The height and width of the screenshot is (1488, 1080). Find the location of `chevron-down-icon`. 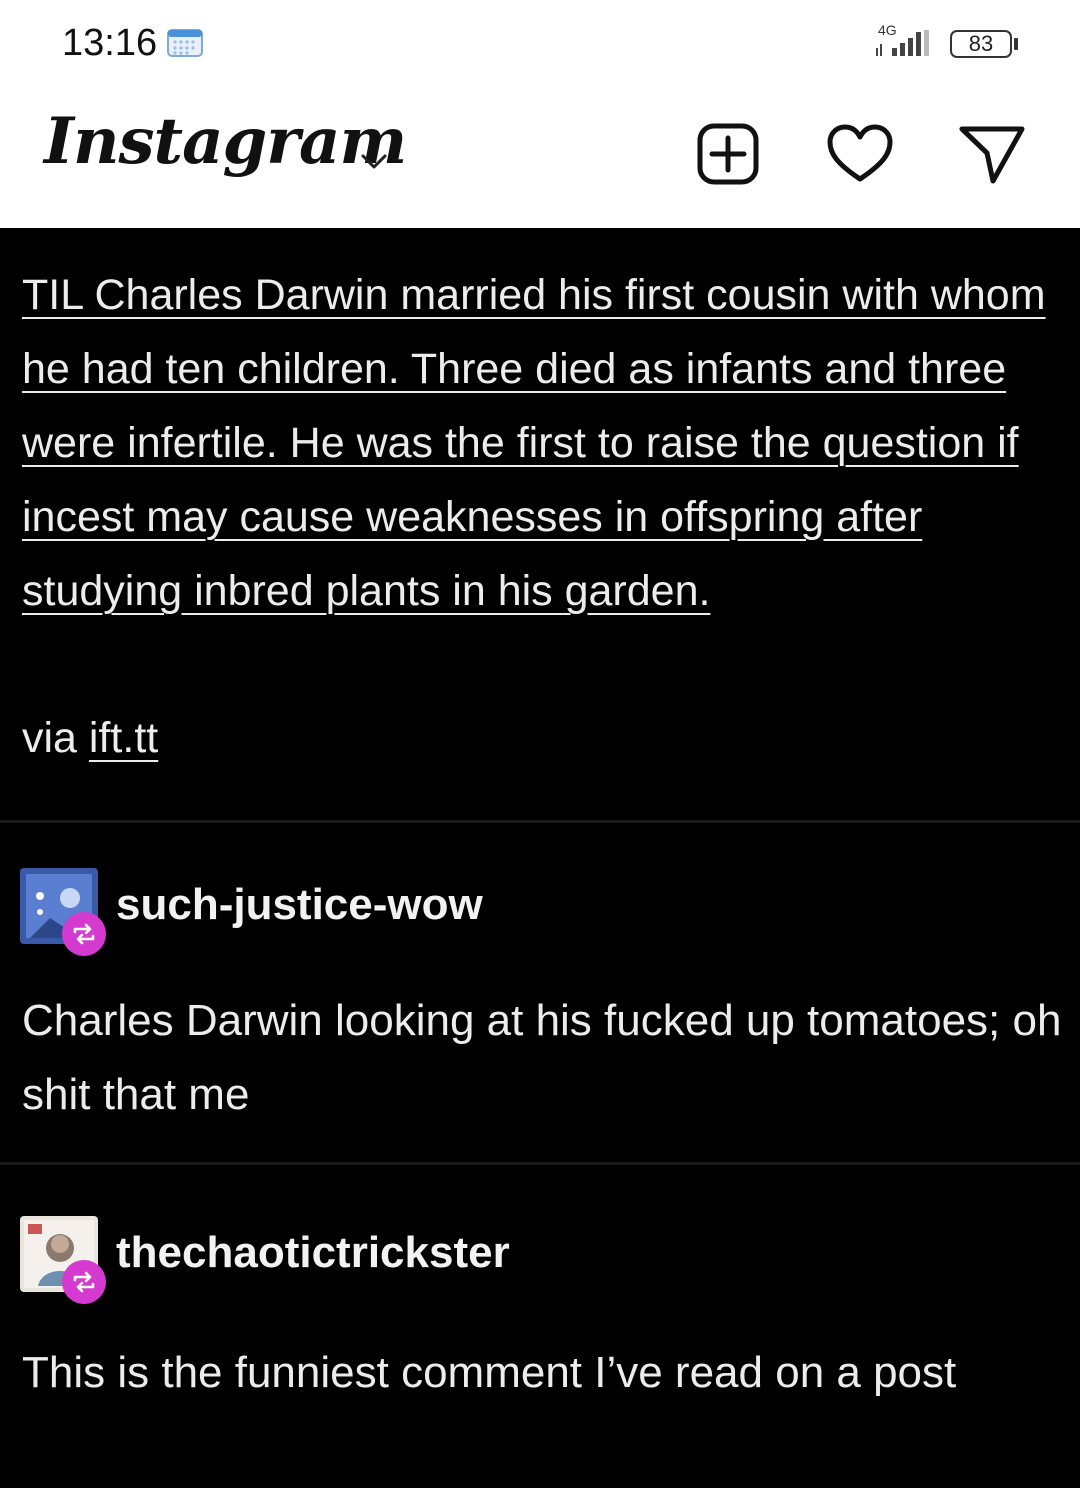

chevron-down-icon is located at coordinates (374, 161).